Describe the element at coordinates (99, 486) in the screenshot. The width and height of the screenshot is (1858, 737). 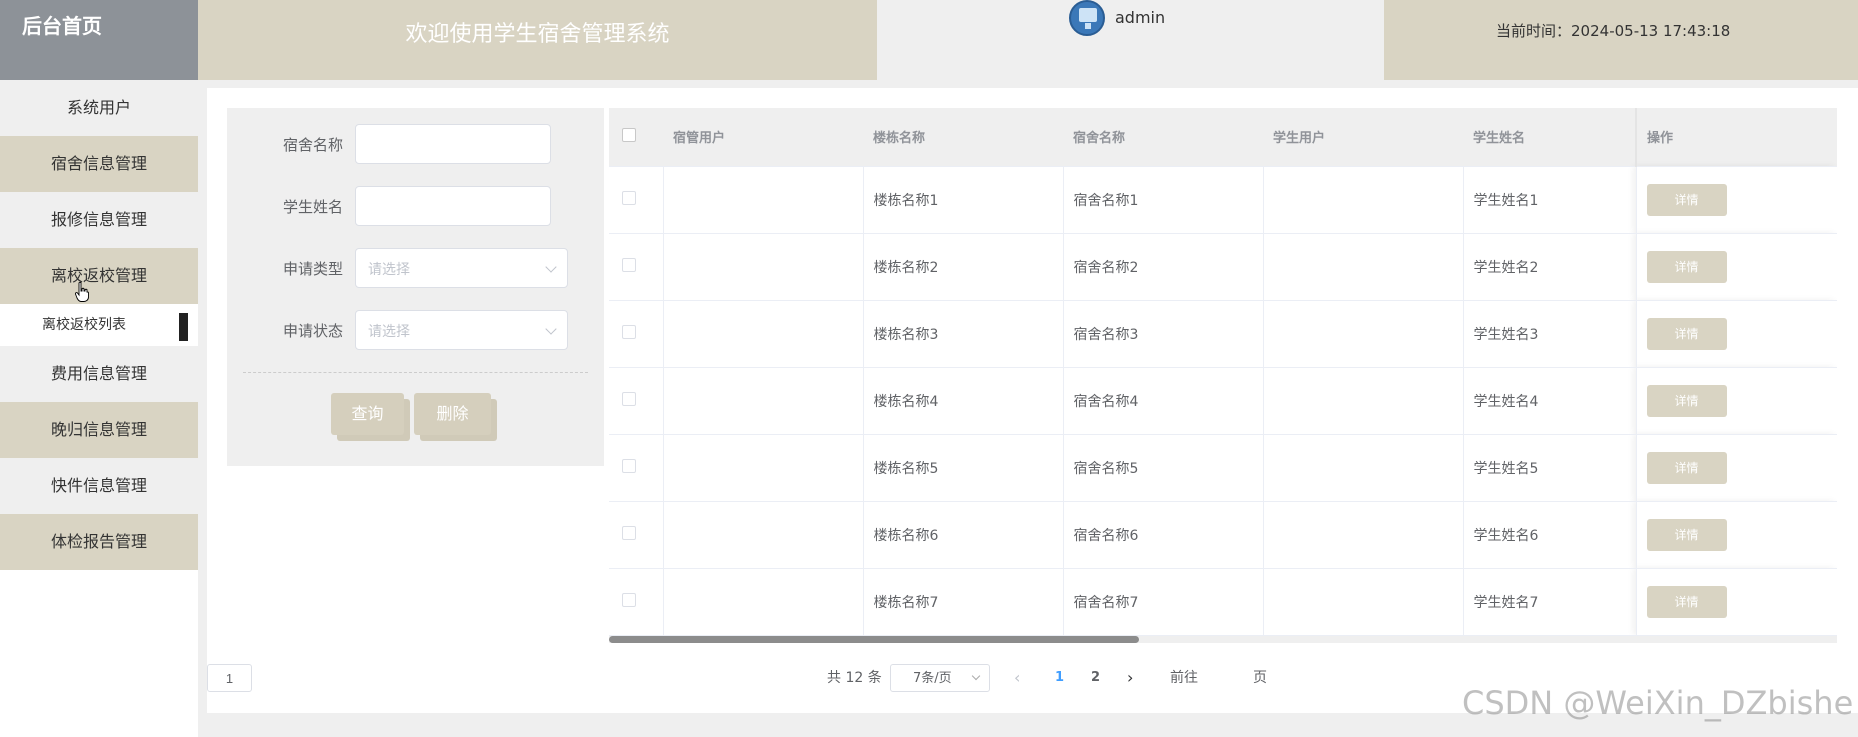
I see `sidebar-item-parcel-info: 快件信息管理` at that location.